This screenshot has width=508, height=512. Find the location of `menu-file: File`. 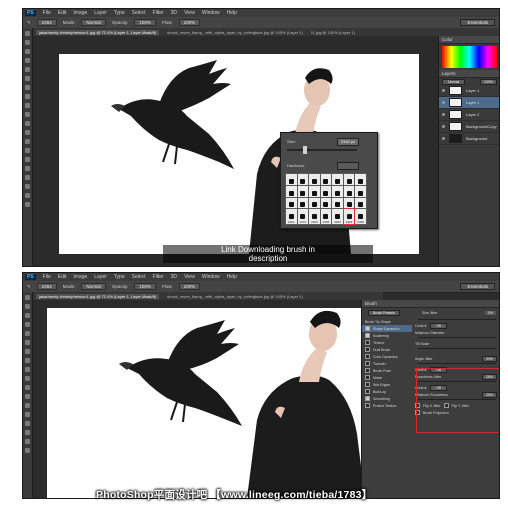

menu-file: File is located at coordinates (47, 277).